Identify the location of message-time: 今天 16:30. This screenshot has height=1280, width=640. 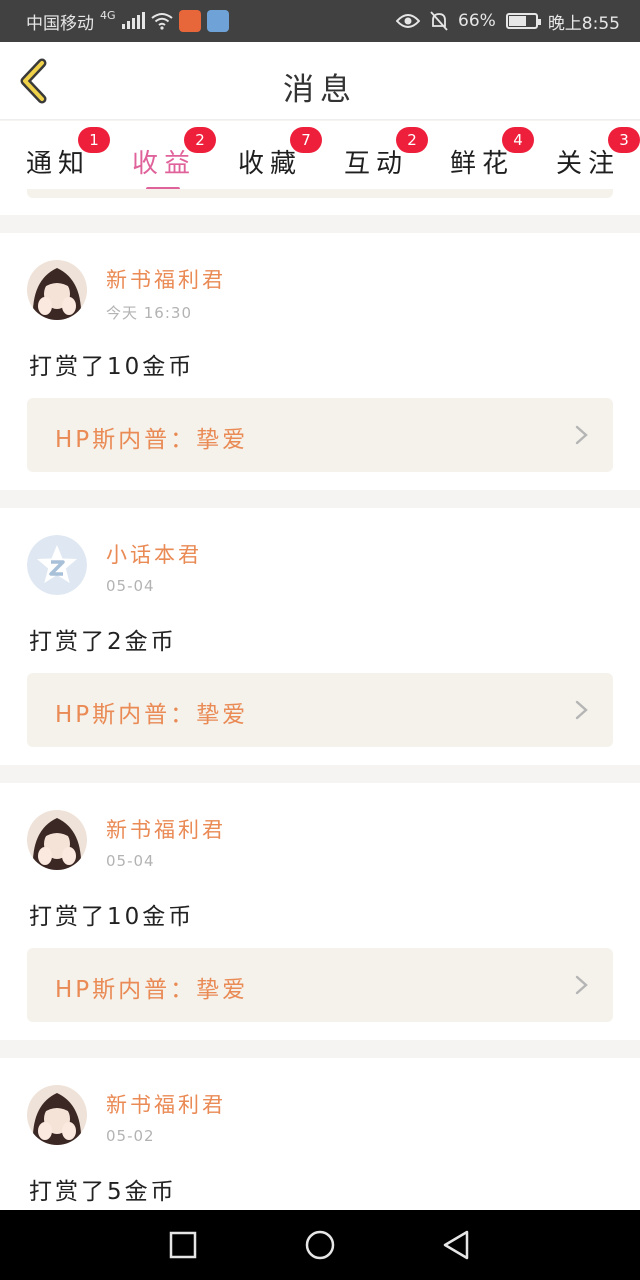
(149, 313).